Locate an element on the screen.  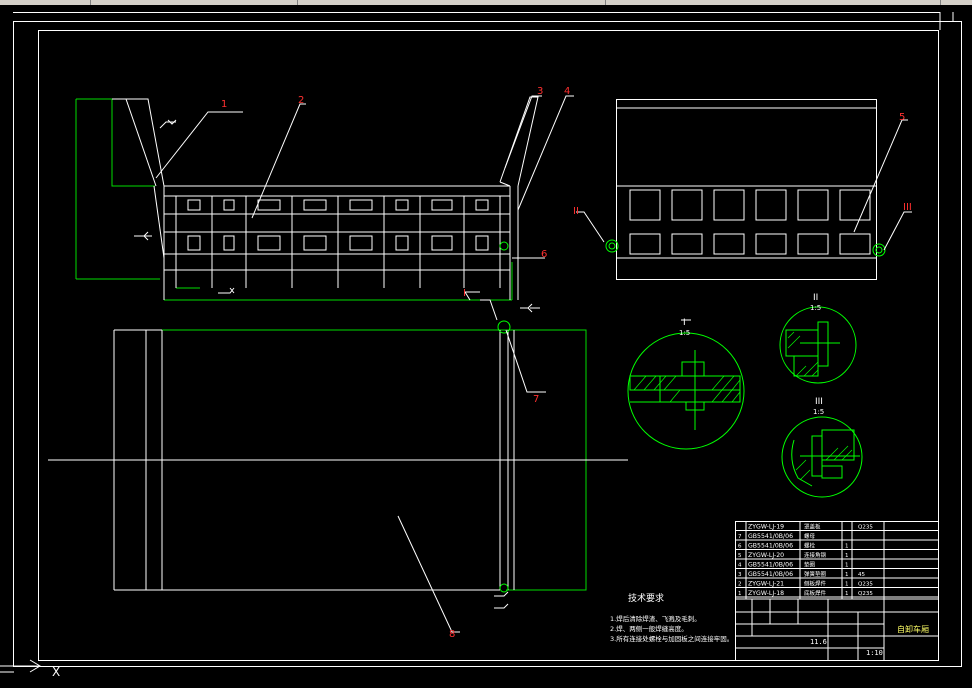
ucs-x-label: X is located at coordinates (56, 672).